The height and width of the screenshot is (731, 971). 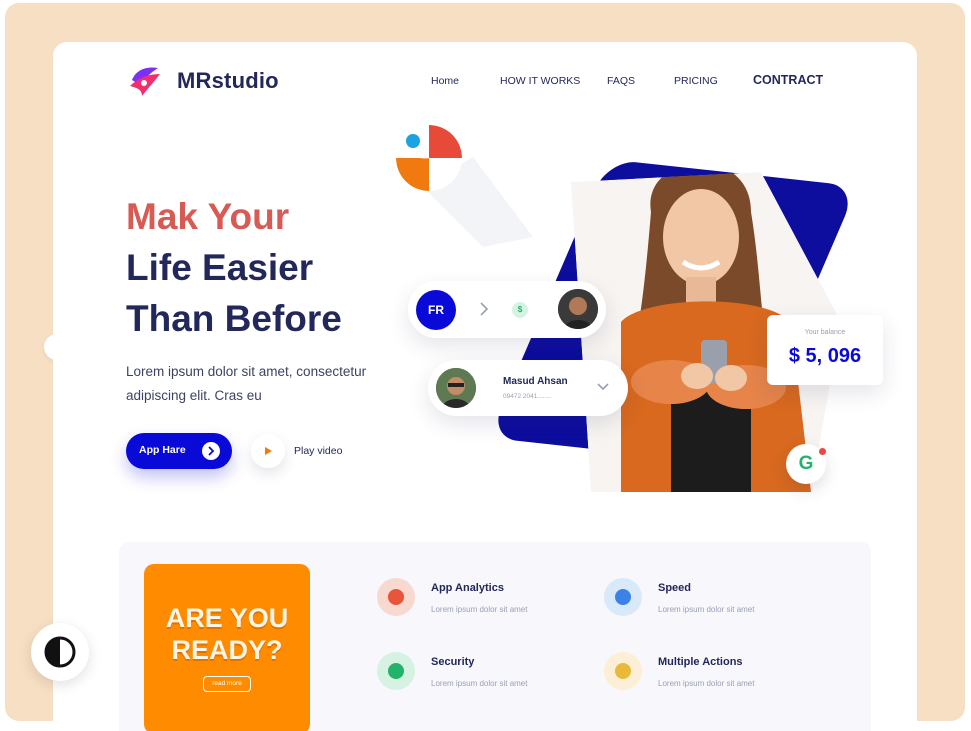 I want to click on play-video-button, so click(x=268, y=451).